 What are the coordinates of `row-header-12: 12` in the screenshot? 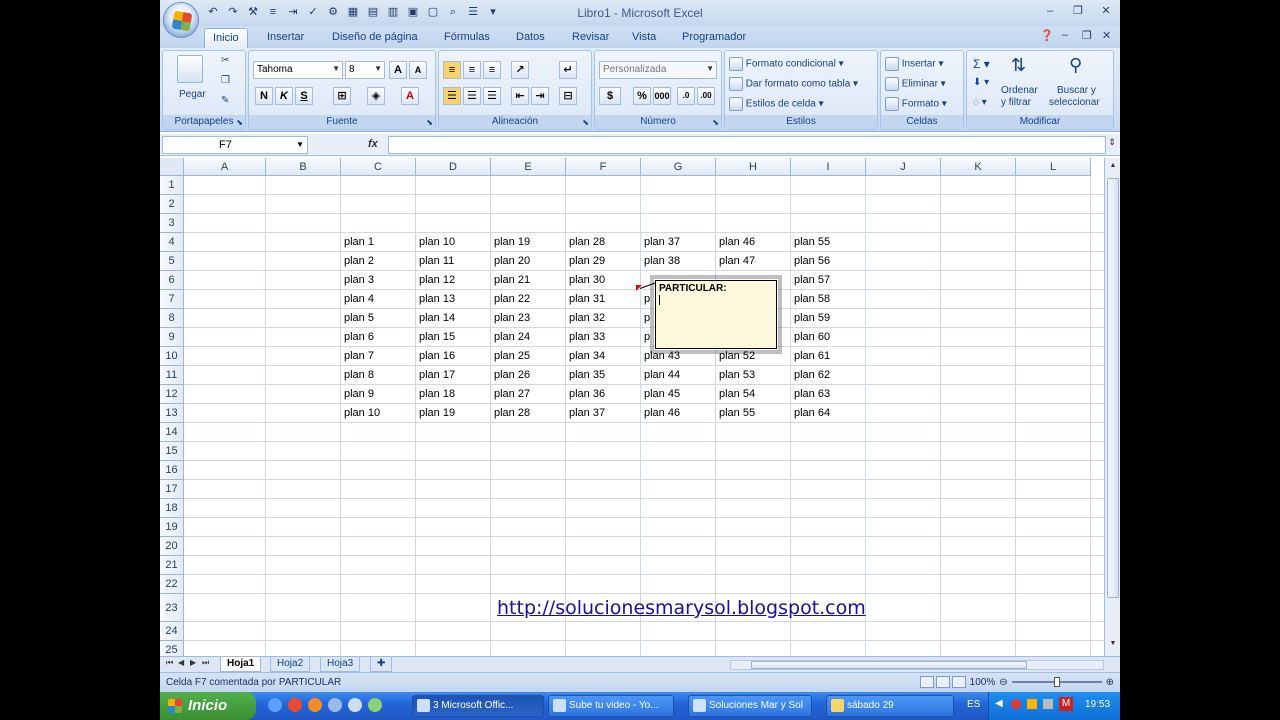 It's located at (172, 394).